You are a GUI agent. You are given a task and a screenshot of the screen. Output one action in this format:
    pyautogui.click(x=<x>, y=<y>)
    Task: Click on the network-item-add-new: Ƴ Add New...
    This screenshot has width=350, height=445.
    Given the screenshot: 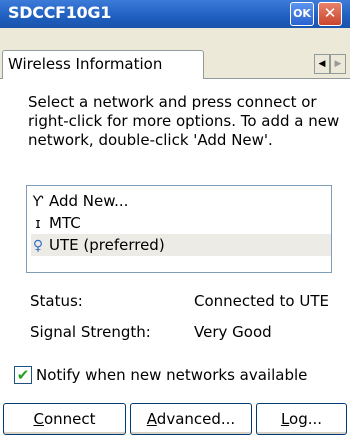 What is the action you would take?
    pyautogui.click(x=181, y=201)
    